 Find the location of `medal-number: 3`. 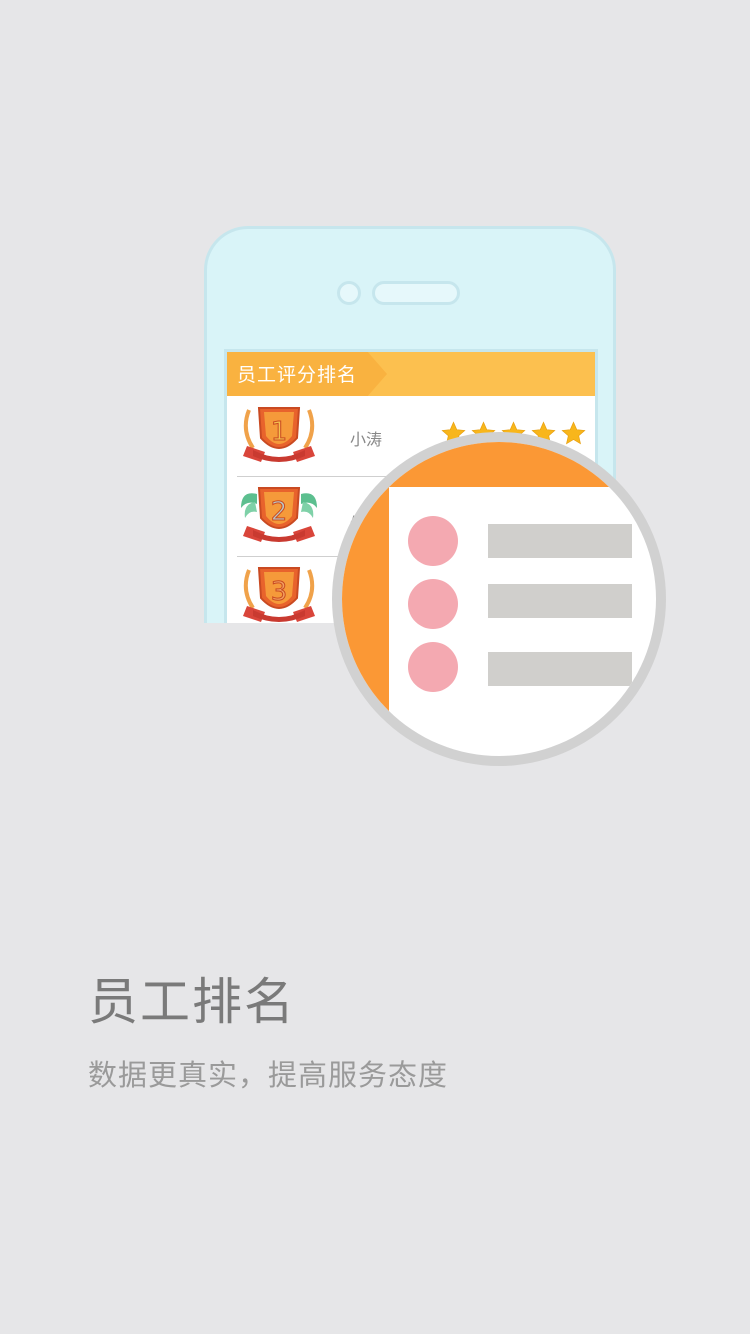

medal-number: 3 is located at coordinates (279, 592).